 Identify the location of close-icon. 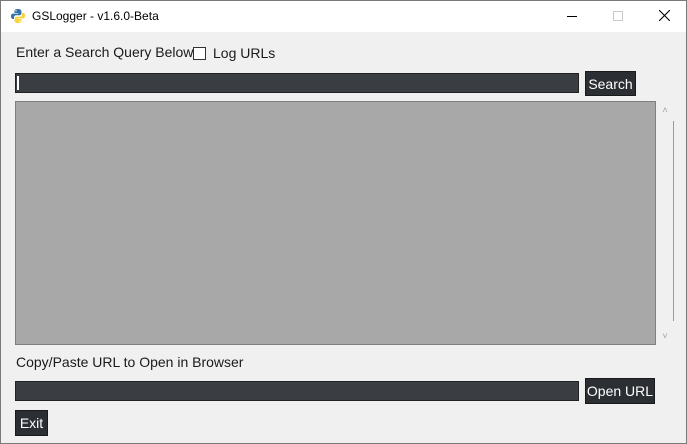
(664, 17).